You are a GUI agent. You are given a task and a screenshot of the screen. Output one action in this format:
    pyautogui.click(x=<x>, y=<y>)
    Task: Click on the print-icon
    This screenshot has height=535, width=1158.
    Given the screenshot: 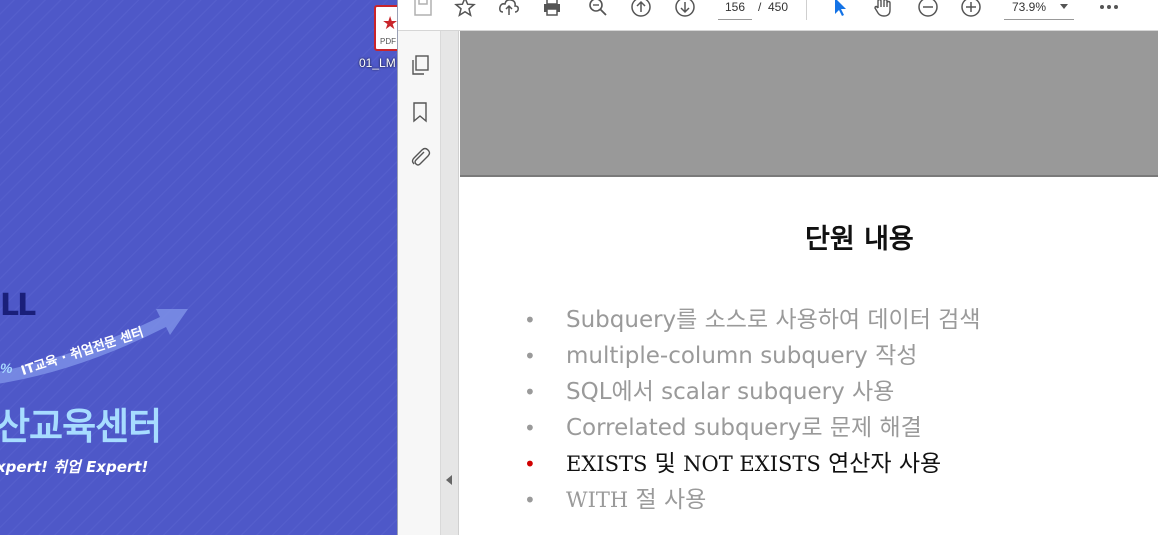 What is the action you would take?
    pyautogui.click(x=552, y=10)
    